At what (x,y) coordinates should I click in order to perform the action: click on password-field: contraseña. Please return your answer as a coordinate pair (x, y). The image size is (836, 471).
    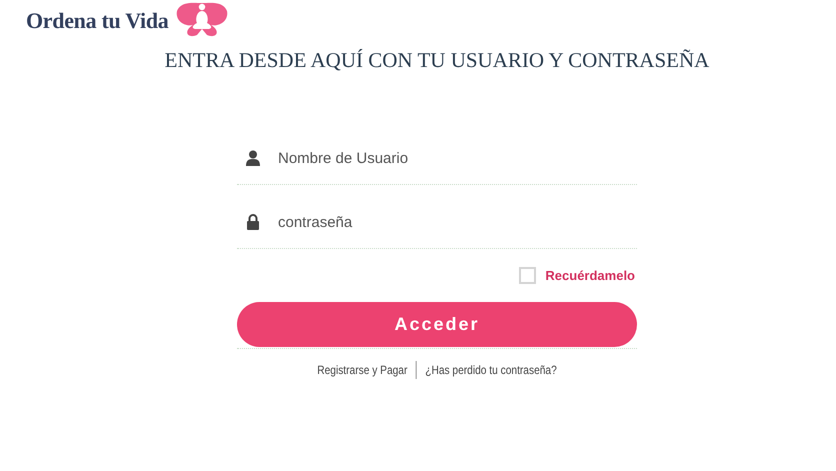
    Looking at the image, I should click on (457, 222).